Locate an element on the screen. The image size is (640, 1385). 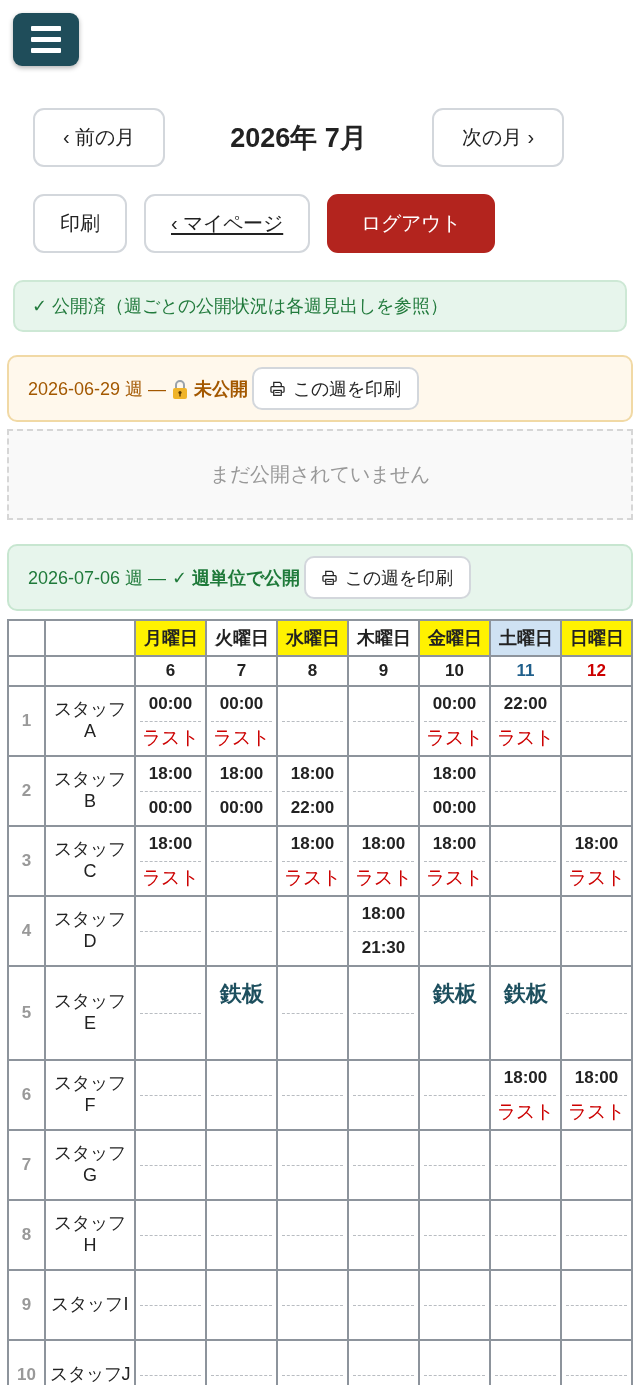
date-number: 10 is located at coordinates (454, 671).